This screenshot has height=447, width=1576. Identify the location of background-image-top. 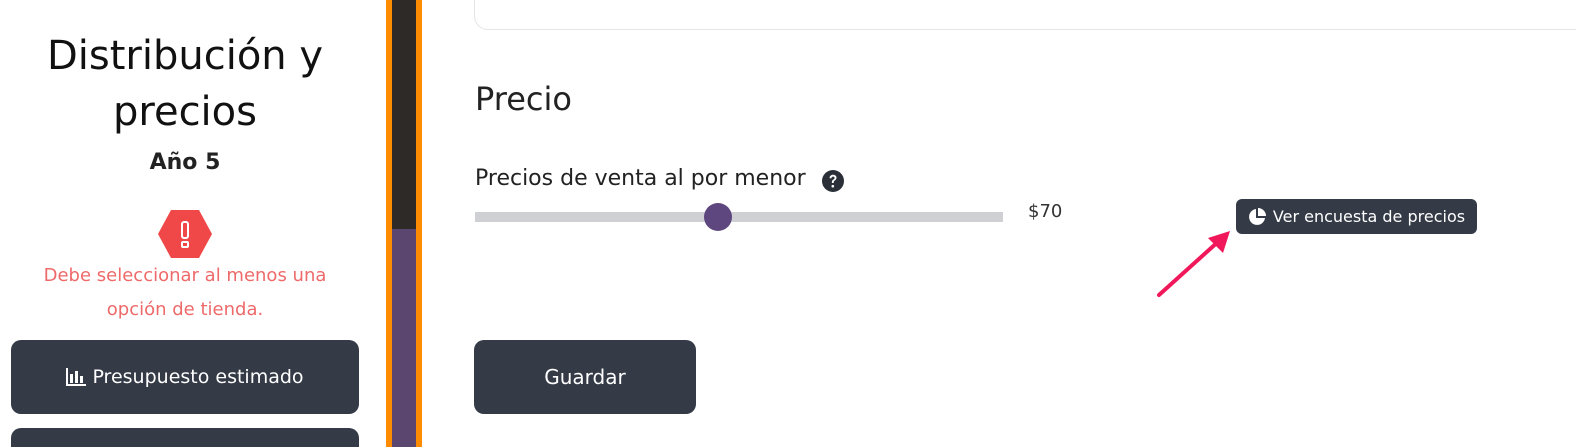
(404, 114).